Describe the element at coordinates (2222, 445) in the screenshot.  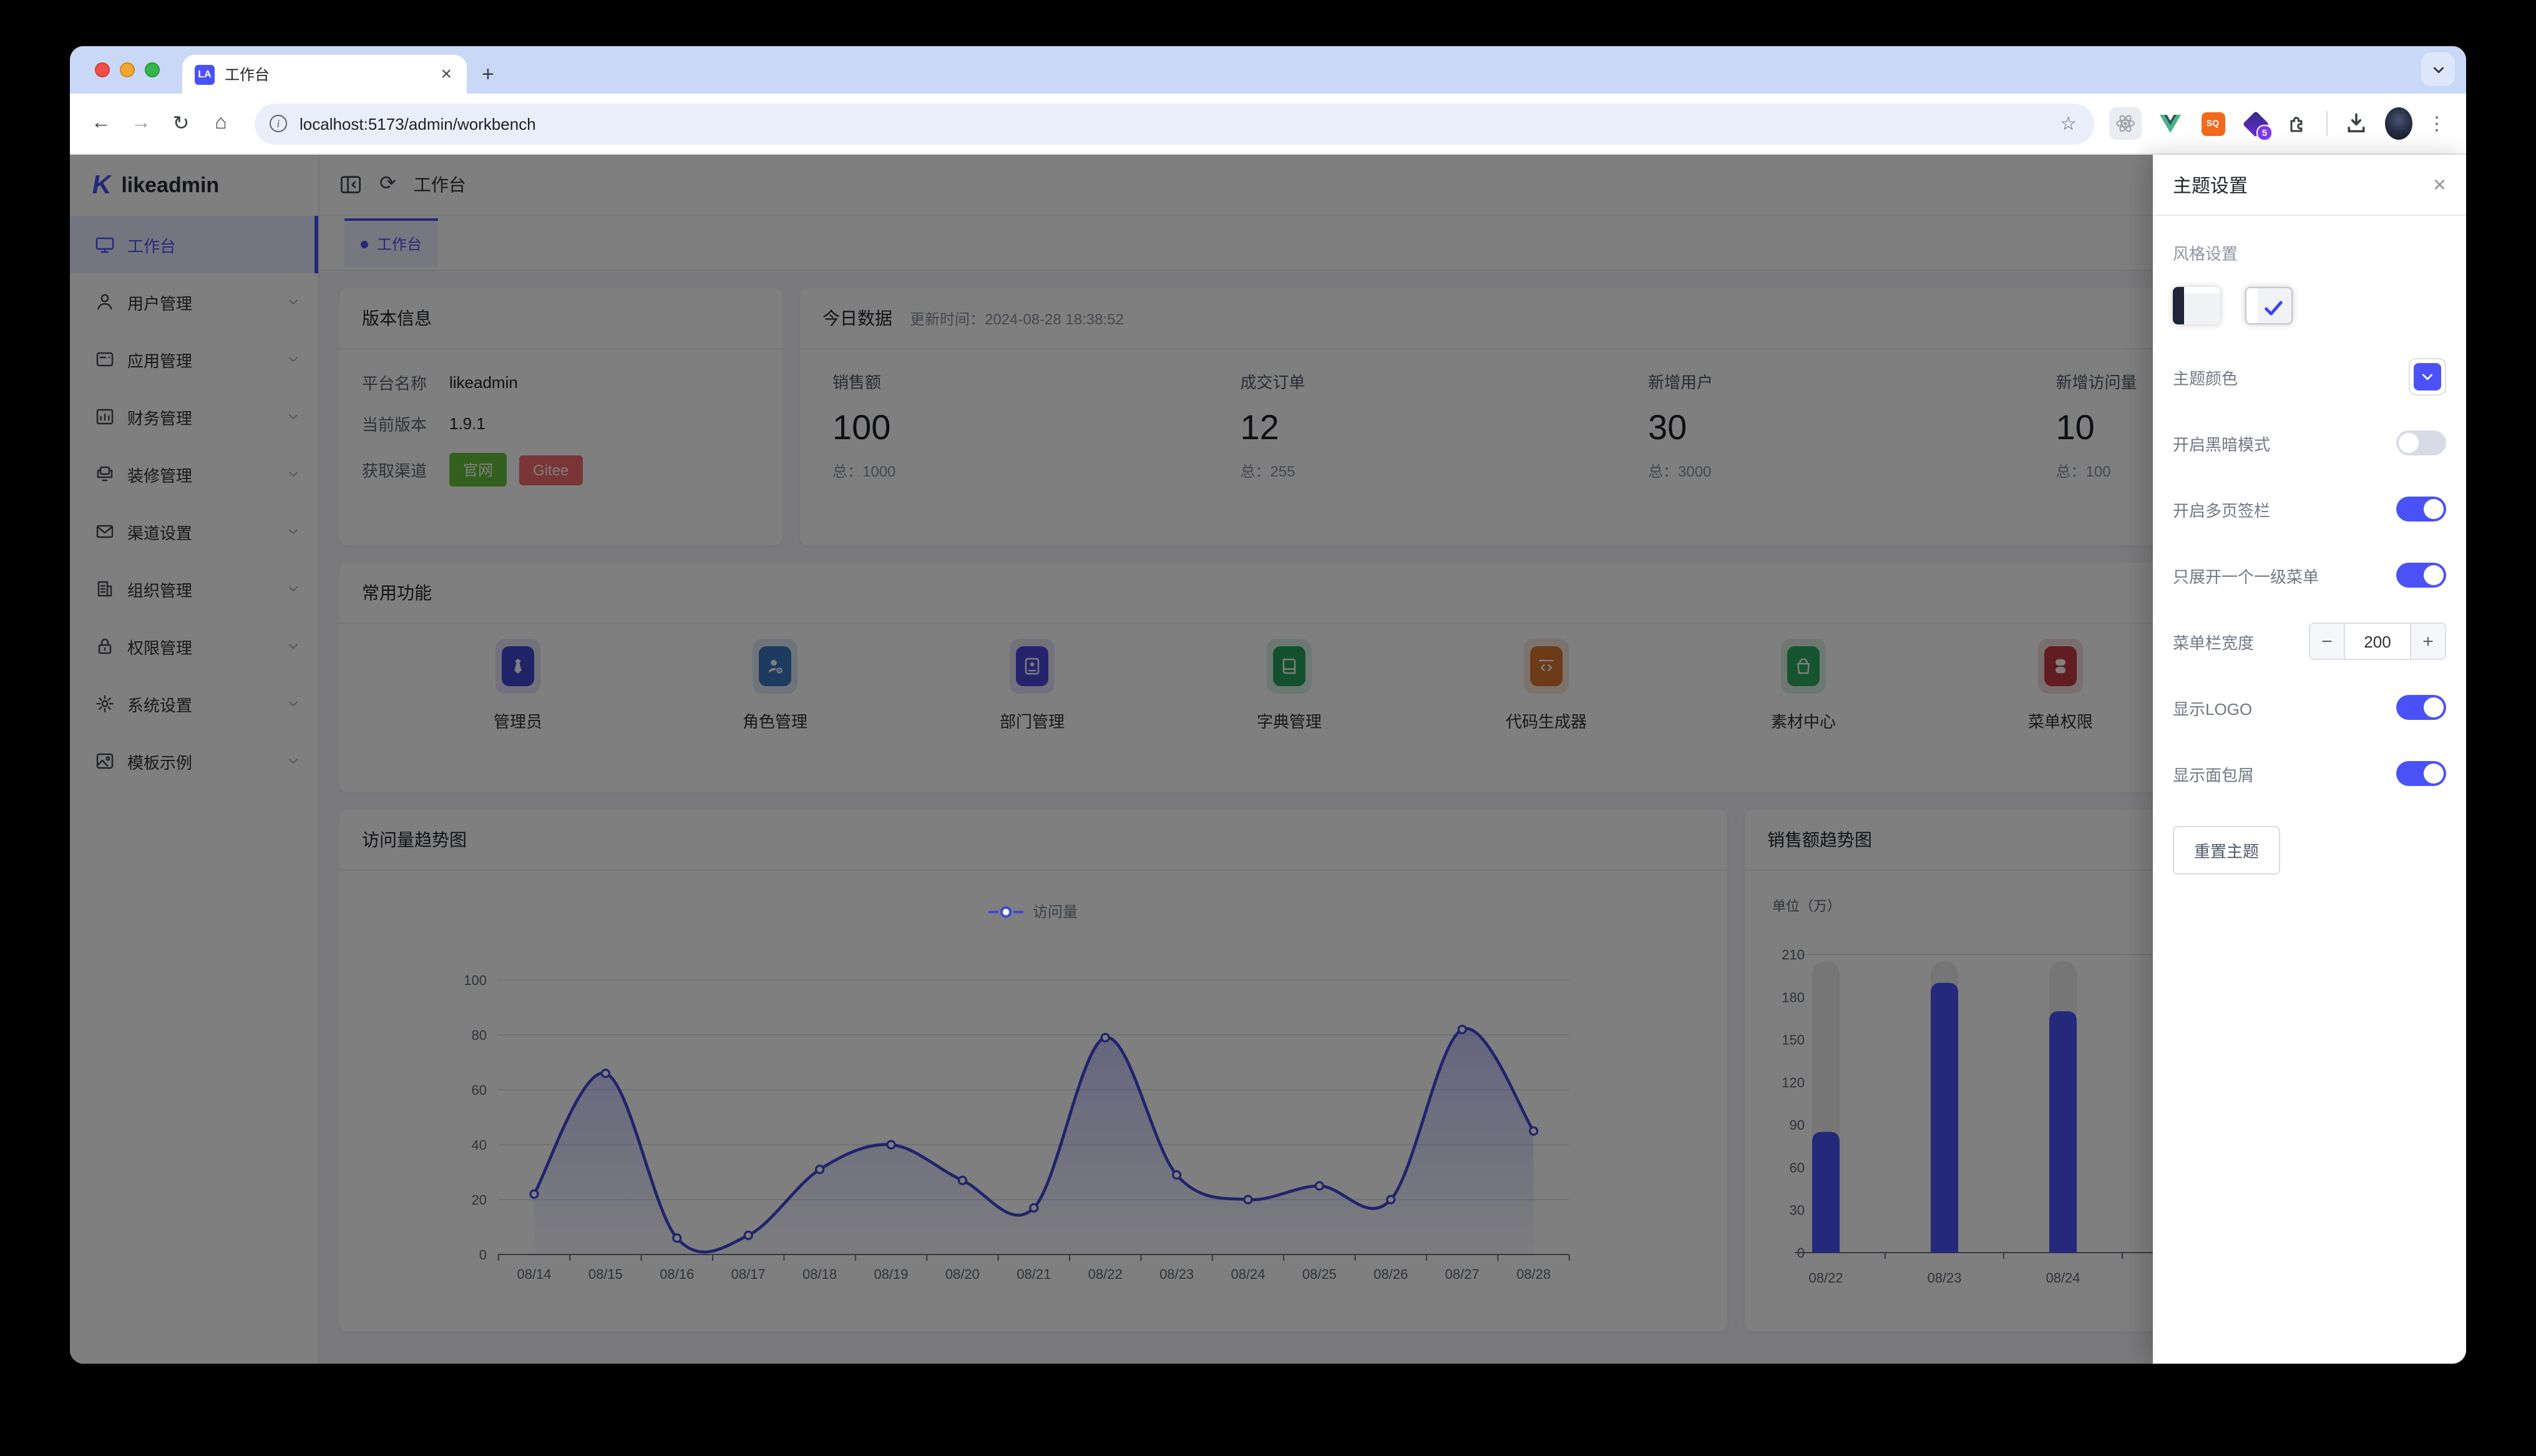
I see `drawer-row-label: 开启黑暗模式` at that location.